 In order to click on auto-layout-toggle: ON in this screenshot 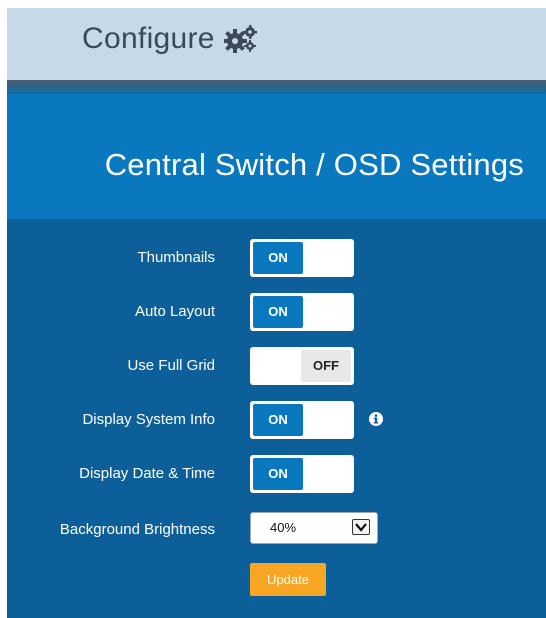, I will do `click(302, 312)`.